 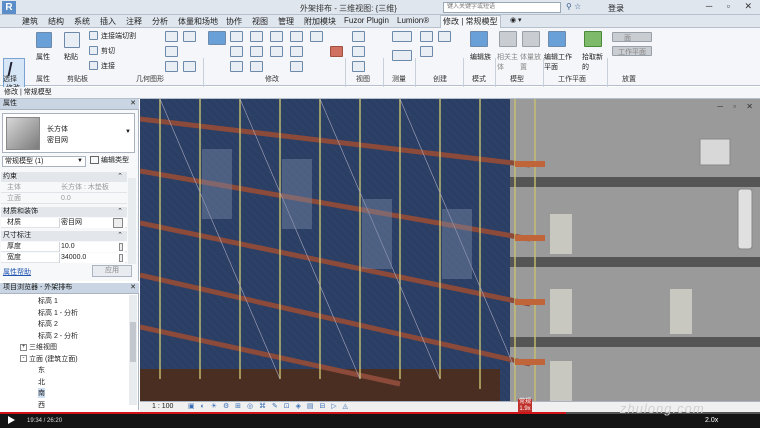 I want to click on delete-icon, so click(x=336, y=51).